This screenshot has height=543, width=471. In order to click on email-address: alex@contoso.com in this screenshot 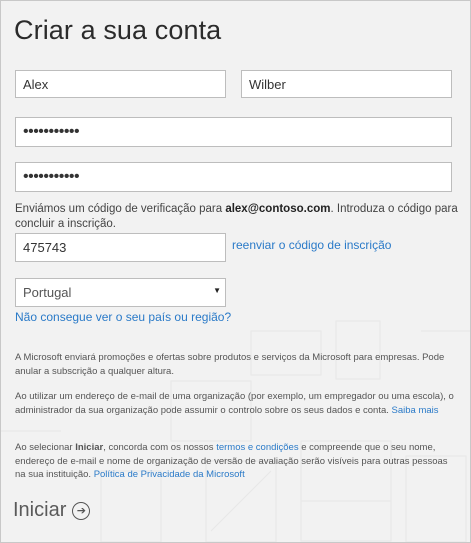, I will do `click(278, 209)`.